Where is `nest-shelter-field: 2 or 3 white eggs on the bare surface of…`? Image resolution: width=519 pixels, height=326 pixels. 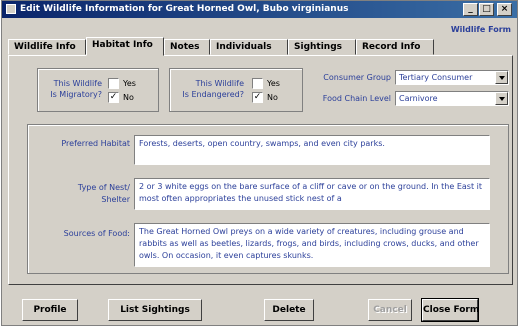 nest-shelter-field: 2 or 3 white eggs on the bare surface of… is located at coordinates (312, 194).